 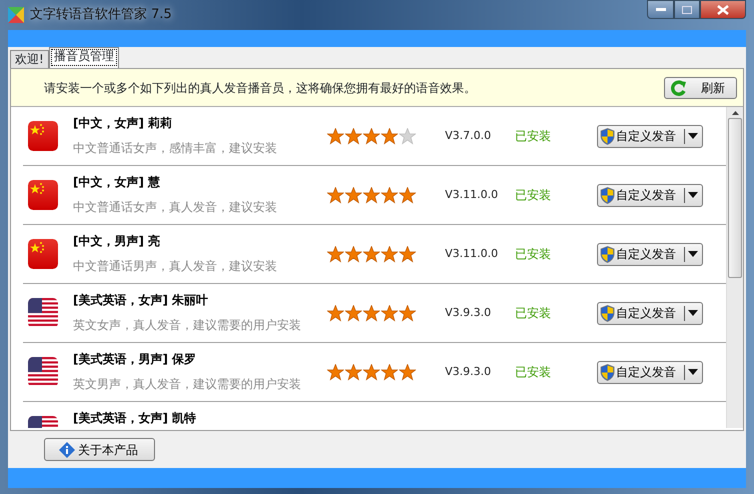 I want to click on window-title: 文字转语音软件管家 7.5, so click(x=101, y=15).